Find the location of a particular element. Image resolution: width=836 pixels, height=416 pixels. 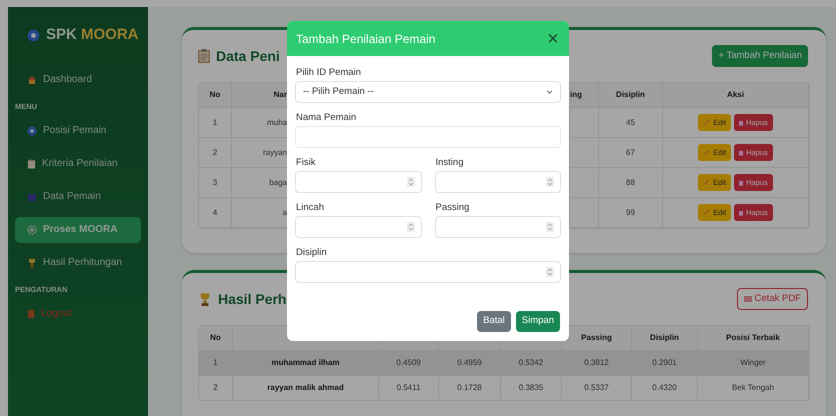

document-icon is located at coordinates (748, 299).